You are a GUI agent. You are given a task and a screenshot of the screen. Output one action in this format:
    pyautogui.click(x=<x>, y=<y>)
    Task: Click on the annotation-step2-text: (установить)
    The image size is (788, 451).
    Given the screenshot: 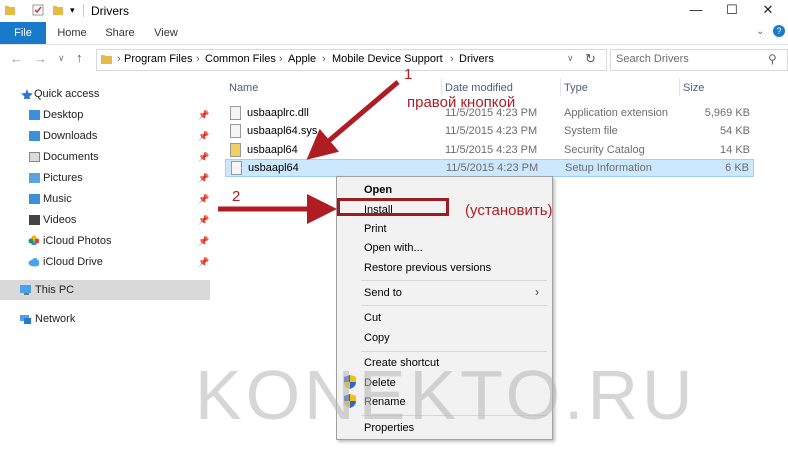 What is the action you would take?
    pyautogui.click(x=509, y=210)
    